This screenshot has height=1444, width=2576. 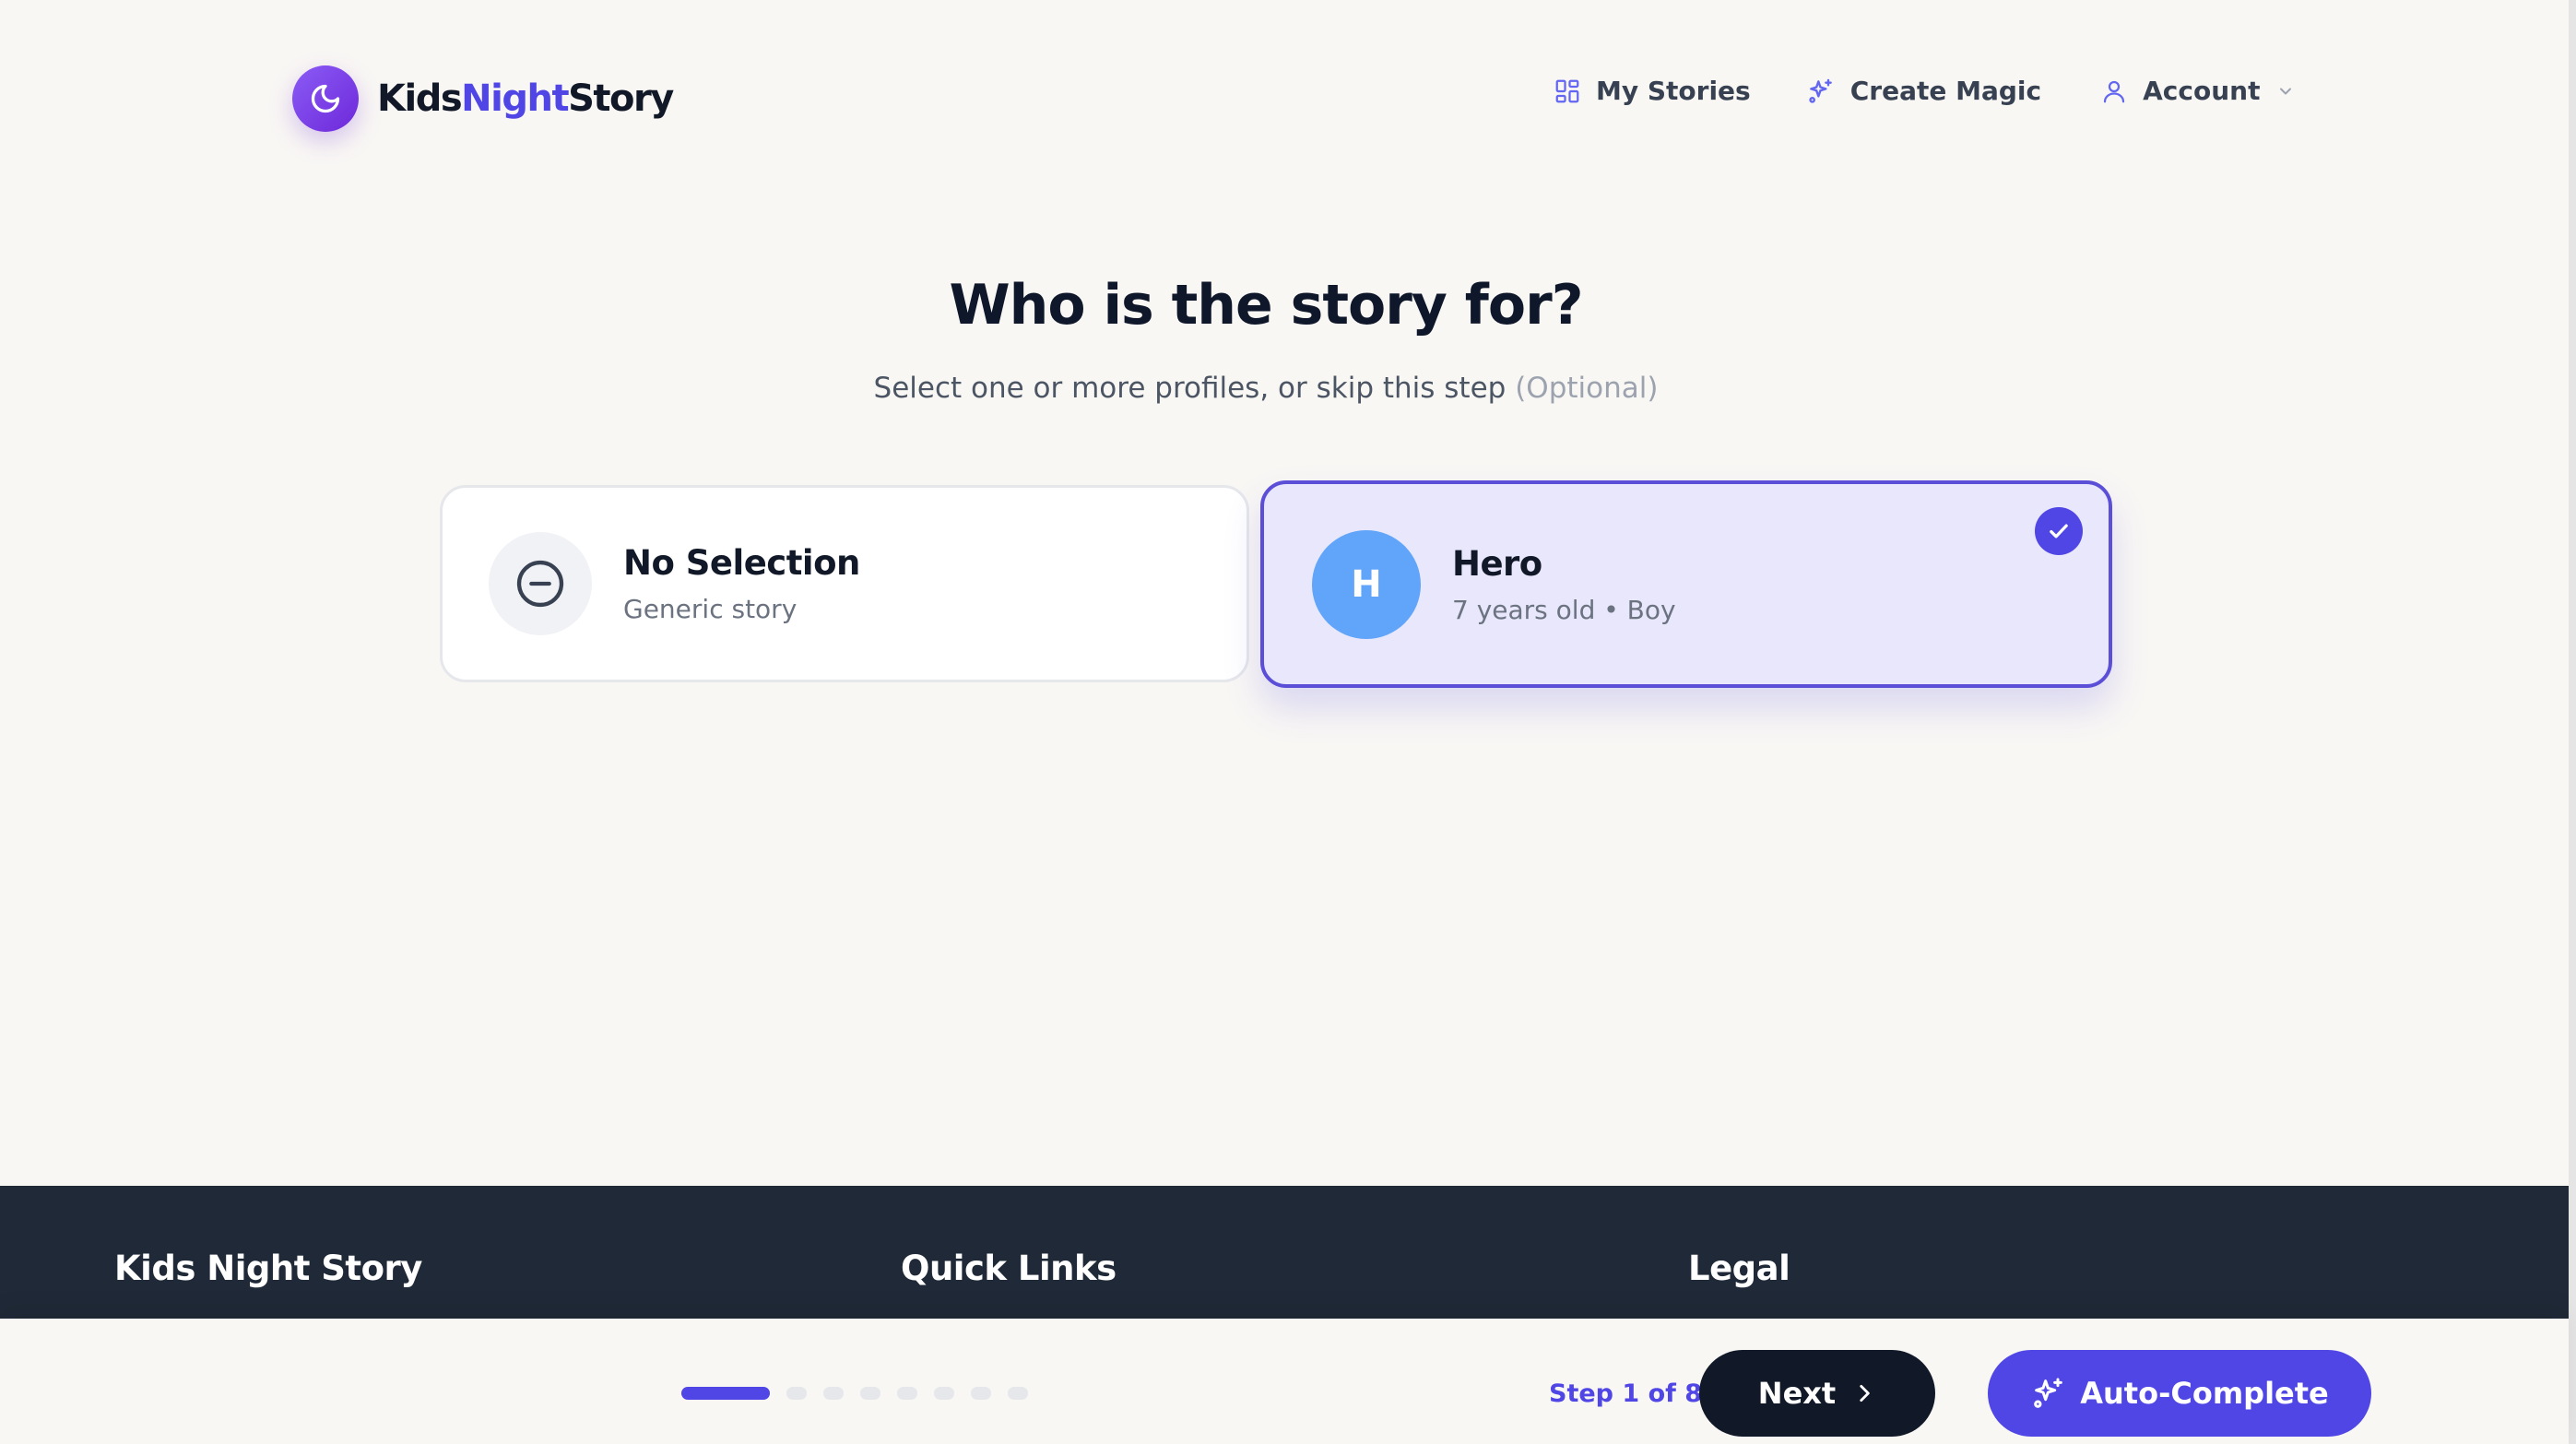 I want to click on nav-create-magic: Create Magic, so click(x=1923, y=91).